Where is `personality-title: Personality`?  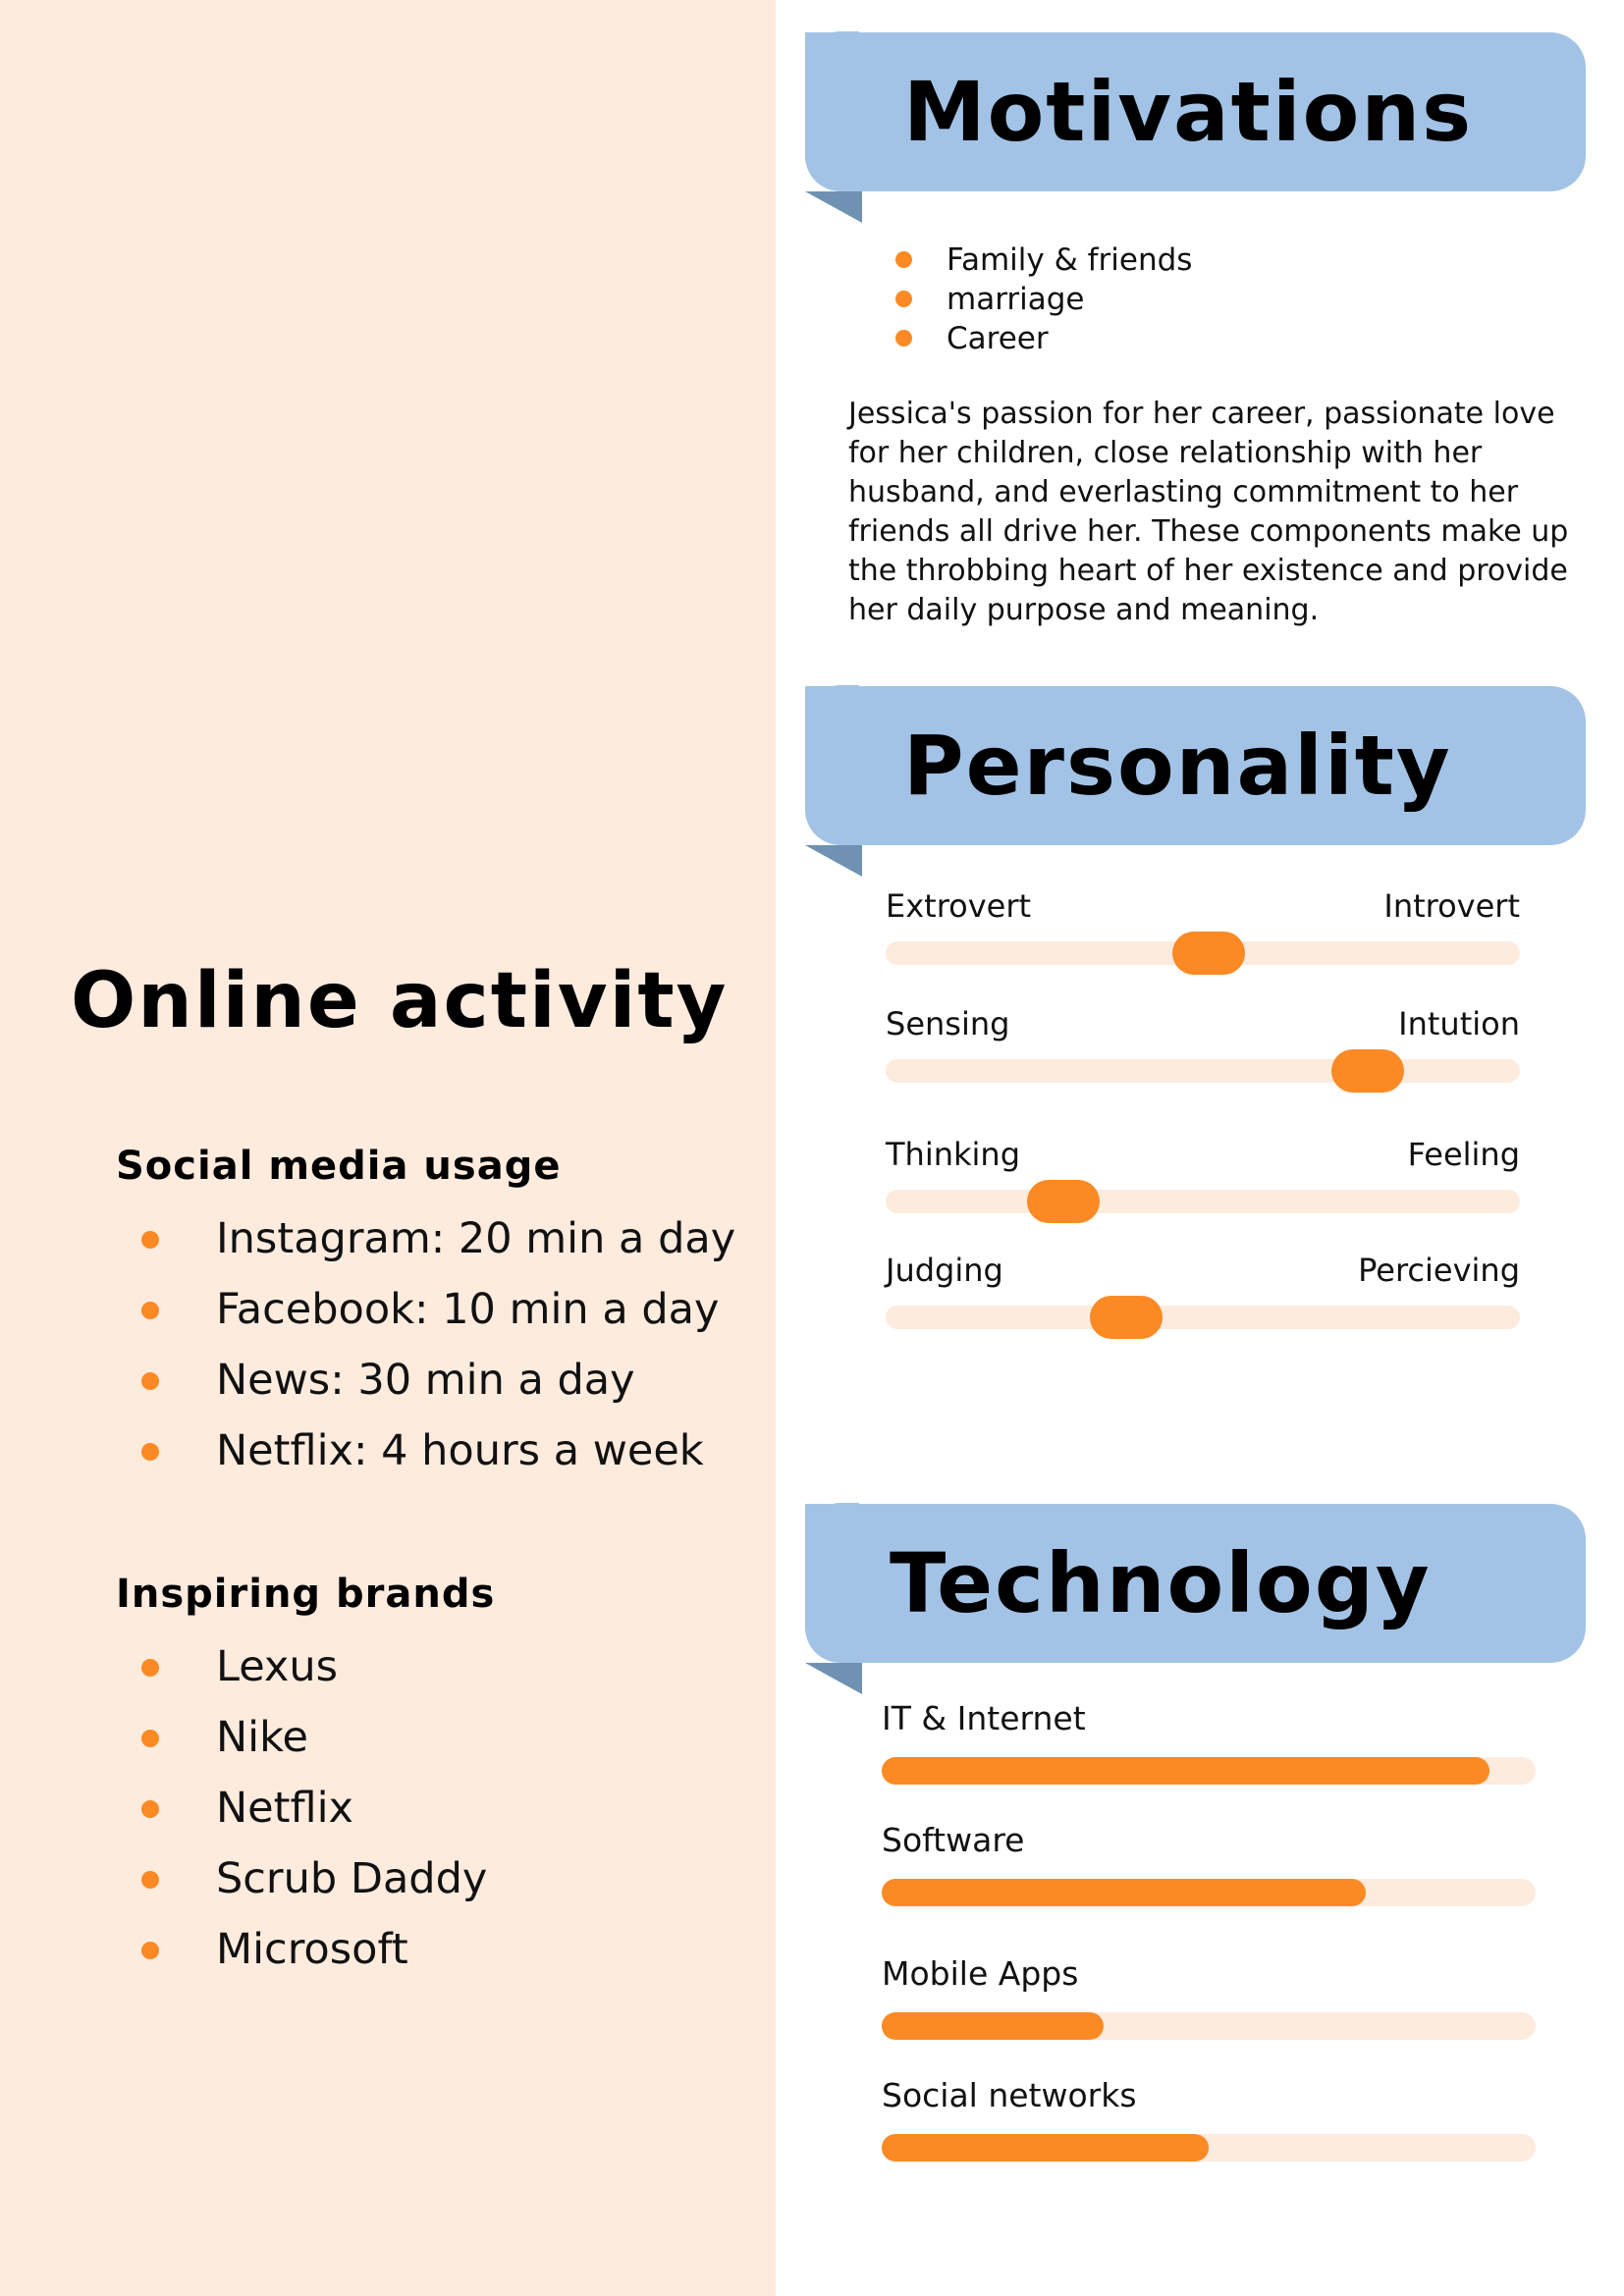 personality-title: Personality is located at coordinates (1177, 766).